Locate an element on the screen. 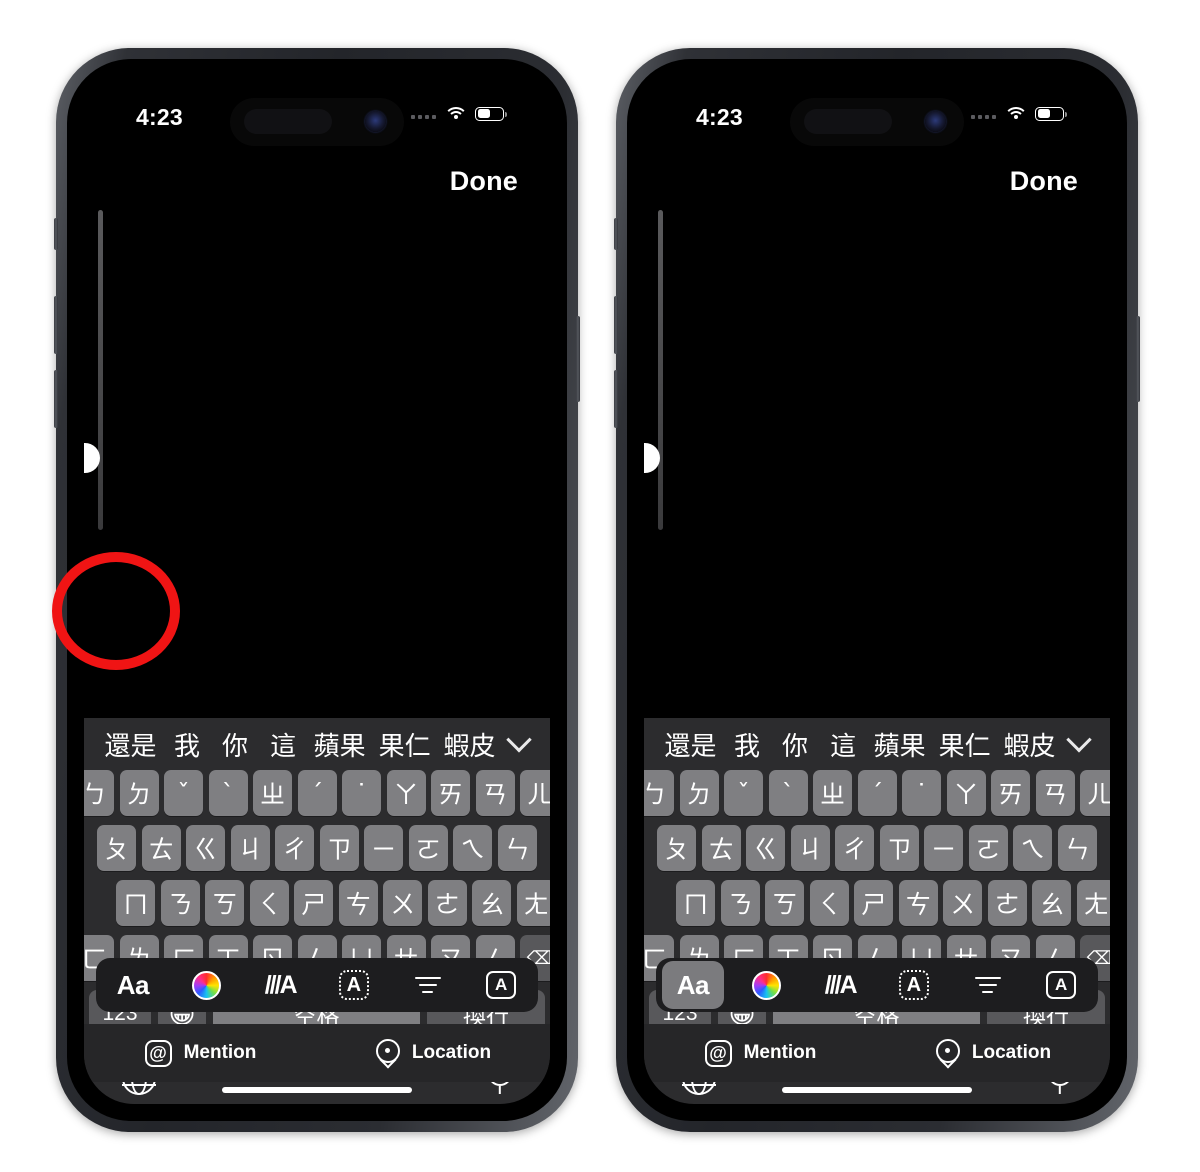 This screenshot has width=1200, height=1172. key: ㄅ is located at coordinates (659, 793).